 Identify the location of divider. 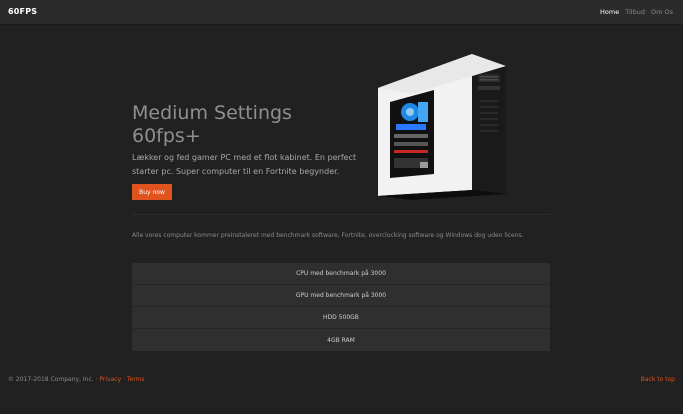
(341, 214).